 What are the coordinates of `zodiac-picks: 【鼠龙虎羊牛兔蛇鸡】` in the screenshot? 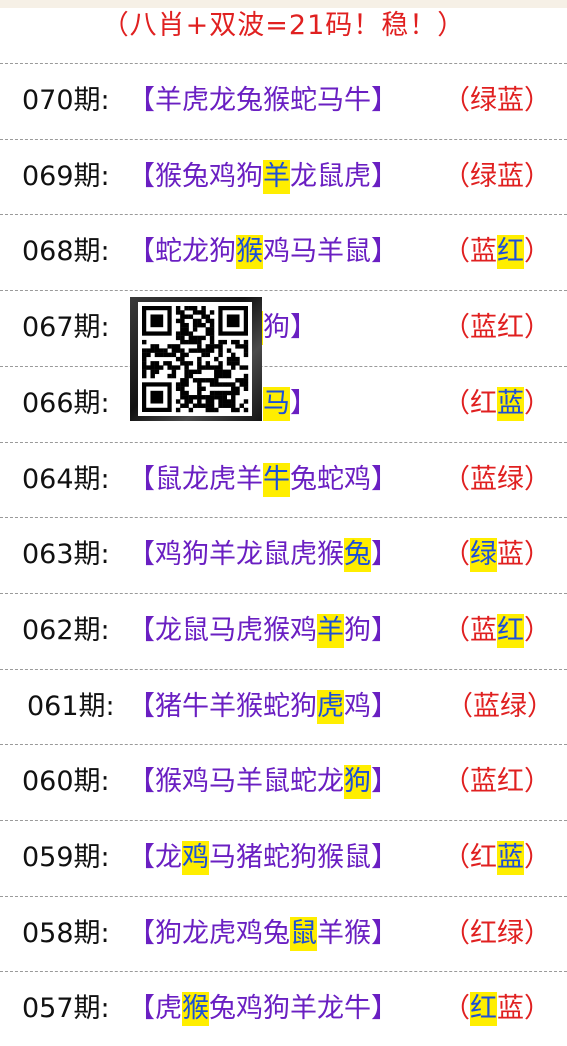 It's located at (263, 479).